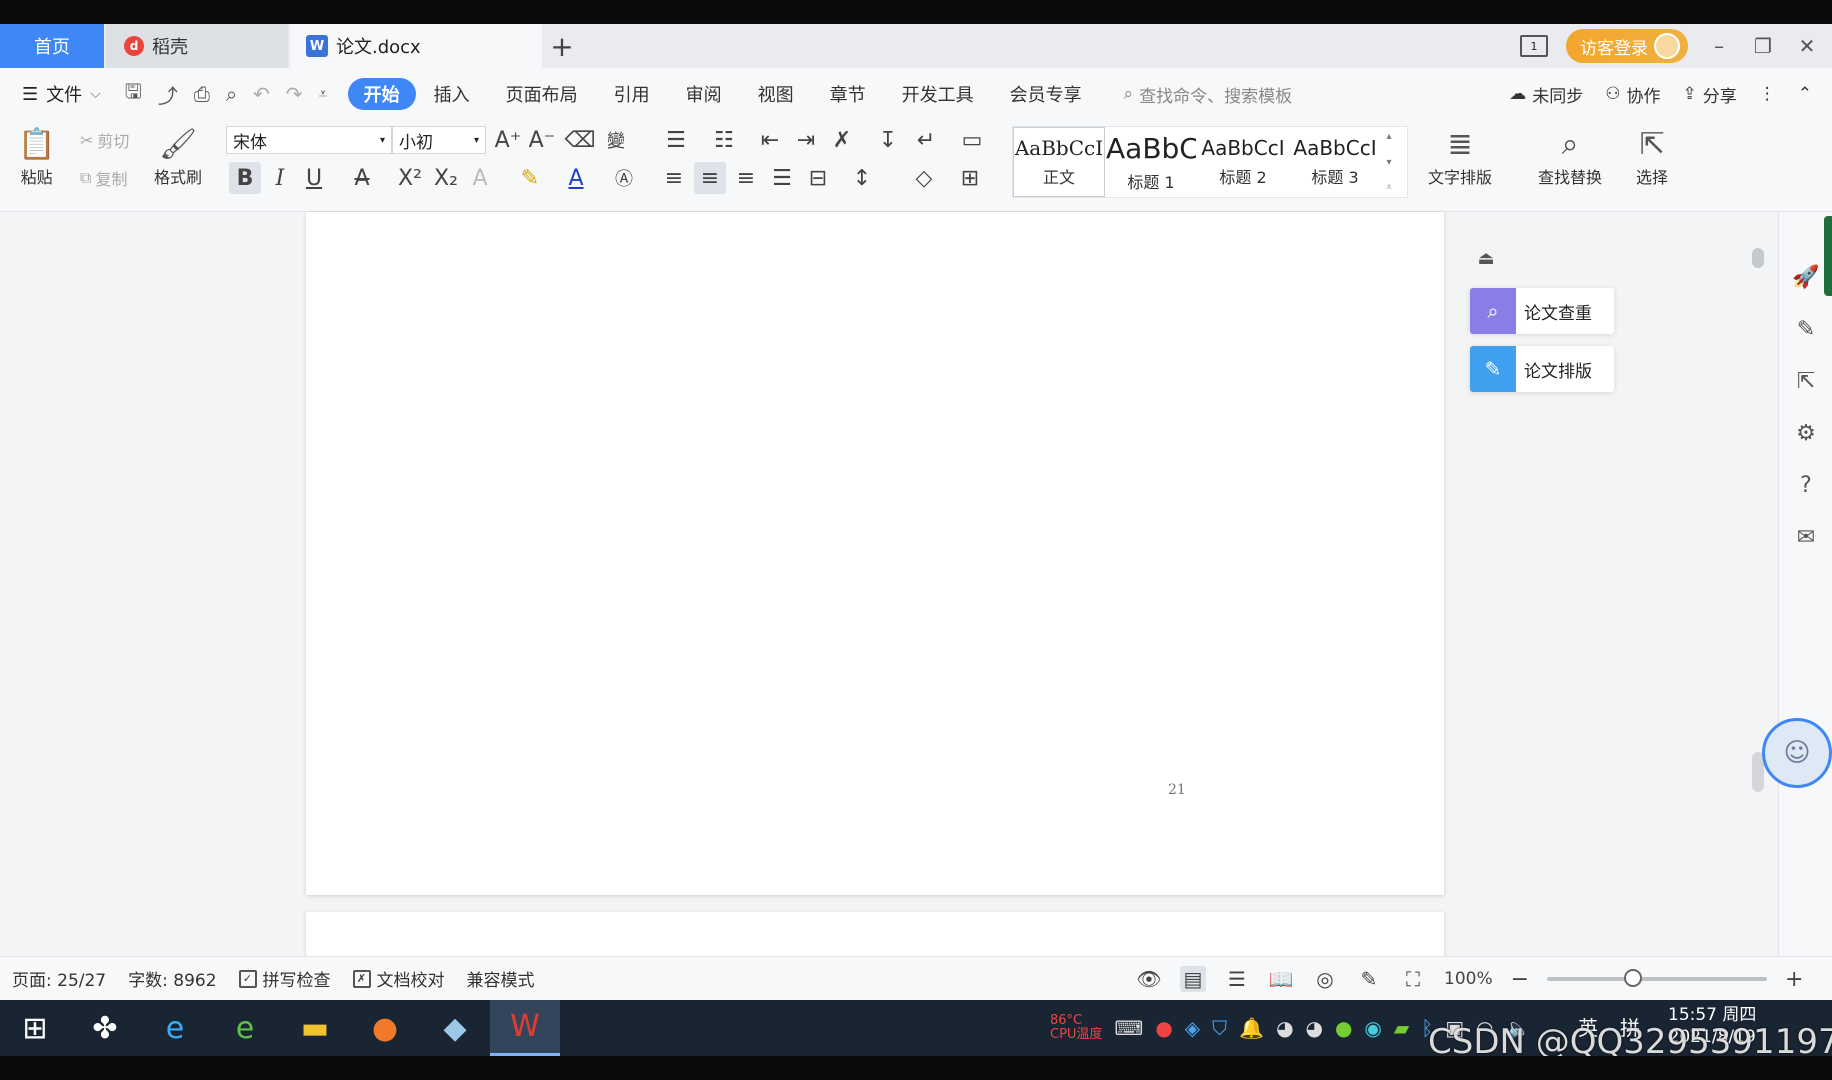 The height and width of the screenshot is (1080, 1832). Describe the element at coordinates (782, 178) in the screenshot. I see `justify-icon: ☰` at that location.